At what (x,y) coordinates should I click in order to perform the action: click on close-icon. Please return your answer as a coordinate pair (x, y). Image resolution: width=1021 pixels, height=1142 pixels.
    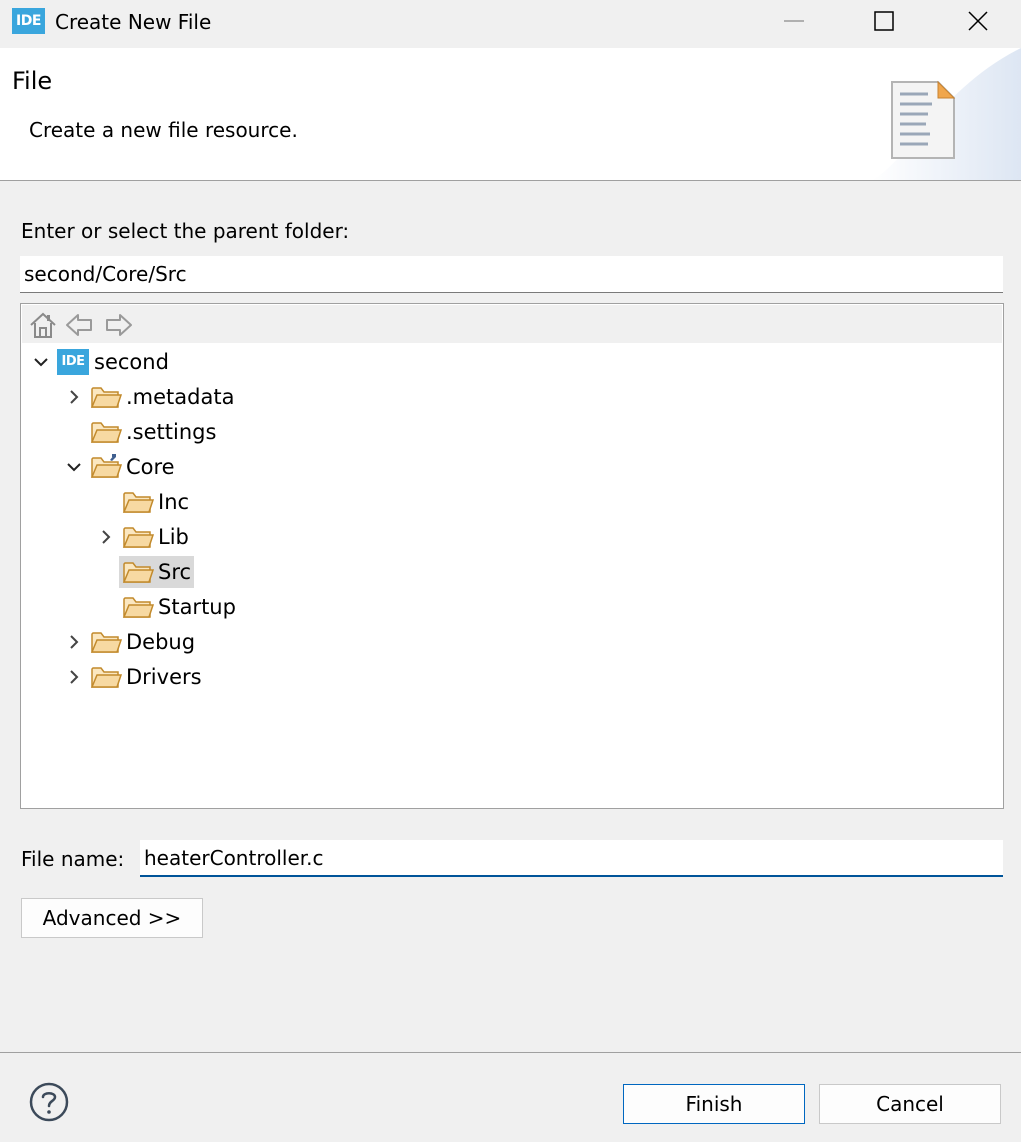
    Looking at the image, I should click on (978, 21).